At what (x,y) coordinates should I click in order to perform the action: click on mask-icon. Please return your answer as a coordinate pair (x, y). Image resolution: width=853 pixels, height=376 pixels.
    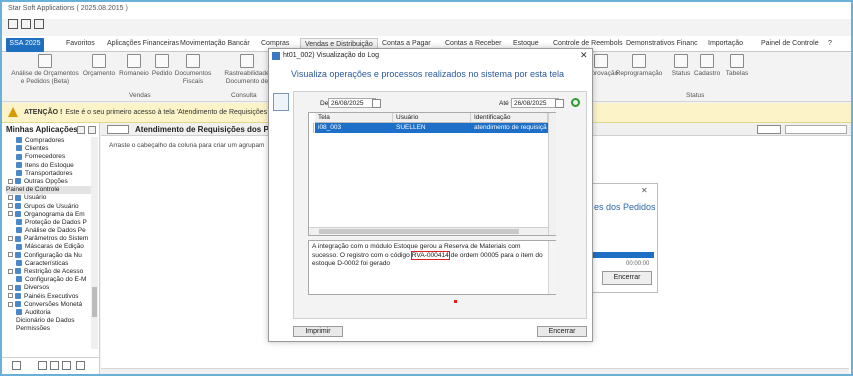
    Looking at the image, I should click on (19, 246).